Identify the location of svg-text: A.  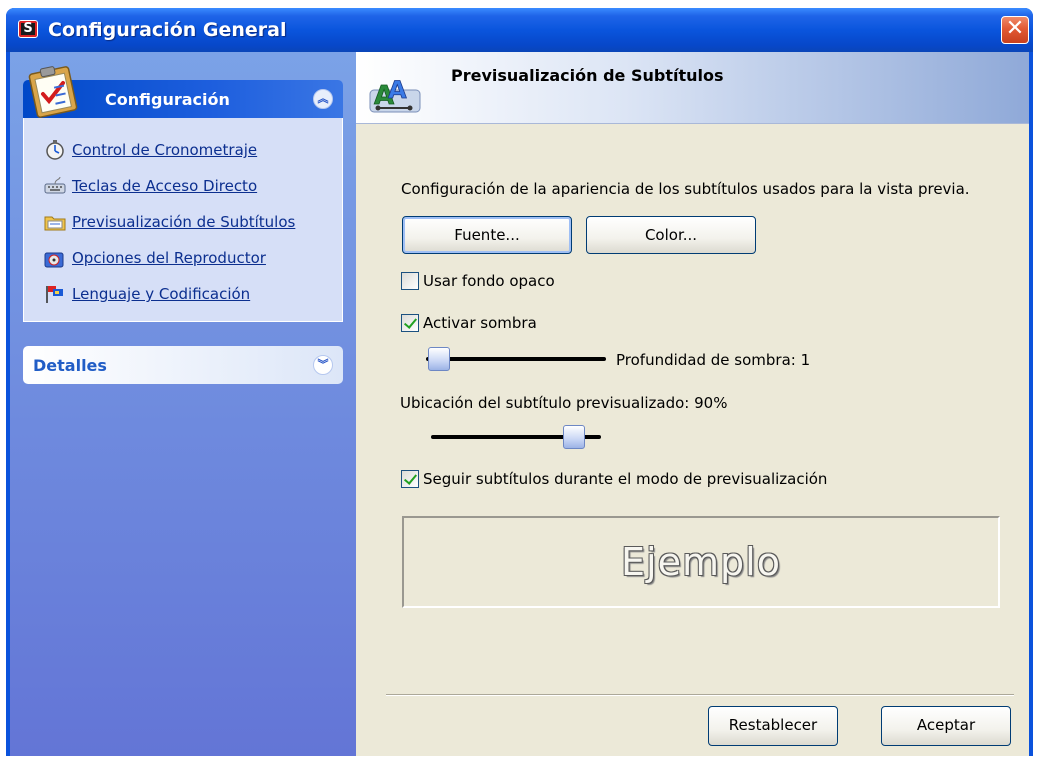
(397, 90).